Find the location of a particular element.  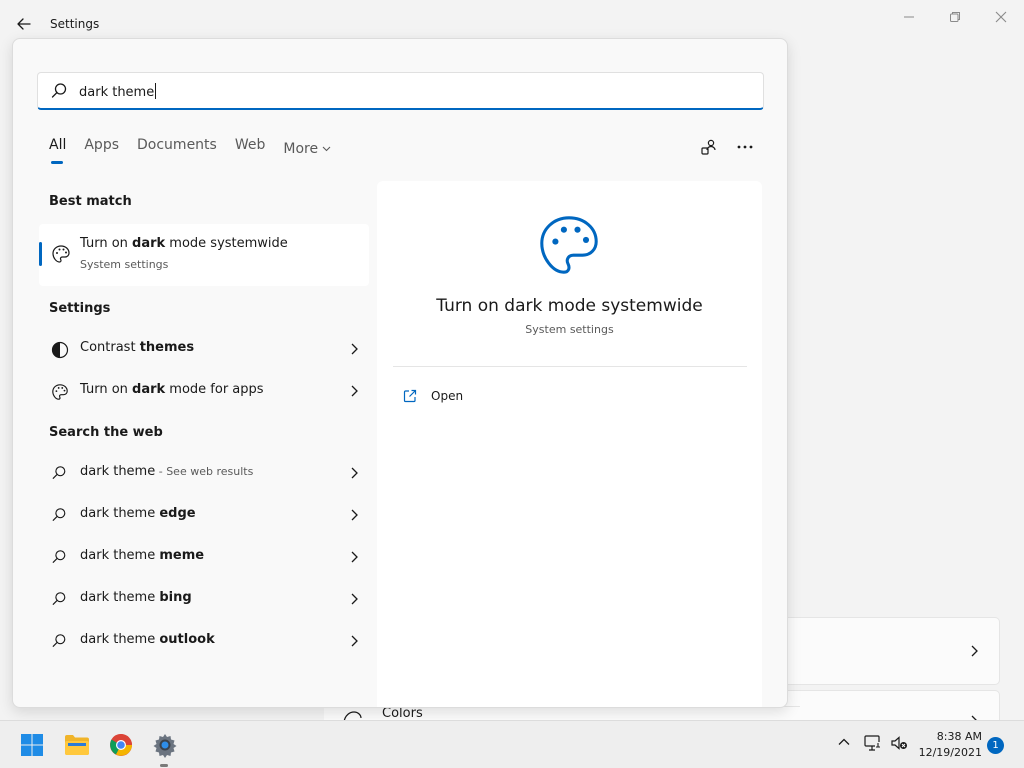

folder-icon is located at coordinates (77, 745).